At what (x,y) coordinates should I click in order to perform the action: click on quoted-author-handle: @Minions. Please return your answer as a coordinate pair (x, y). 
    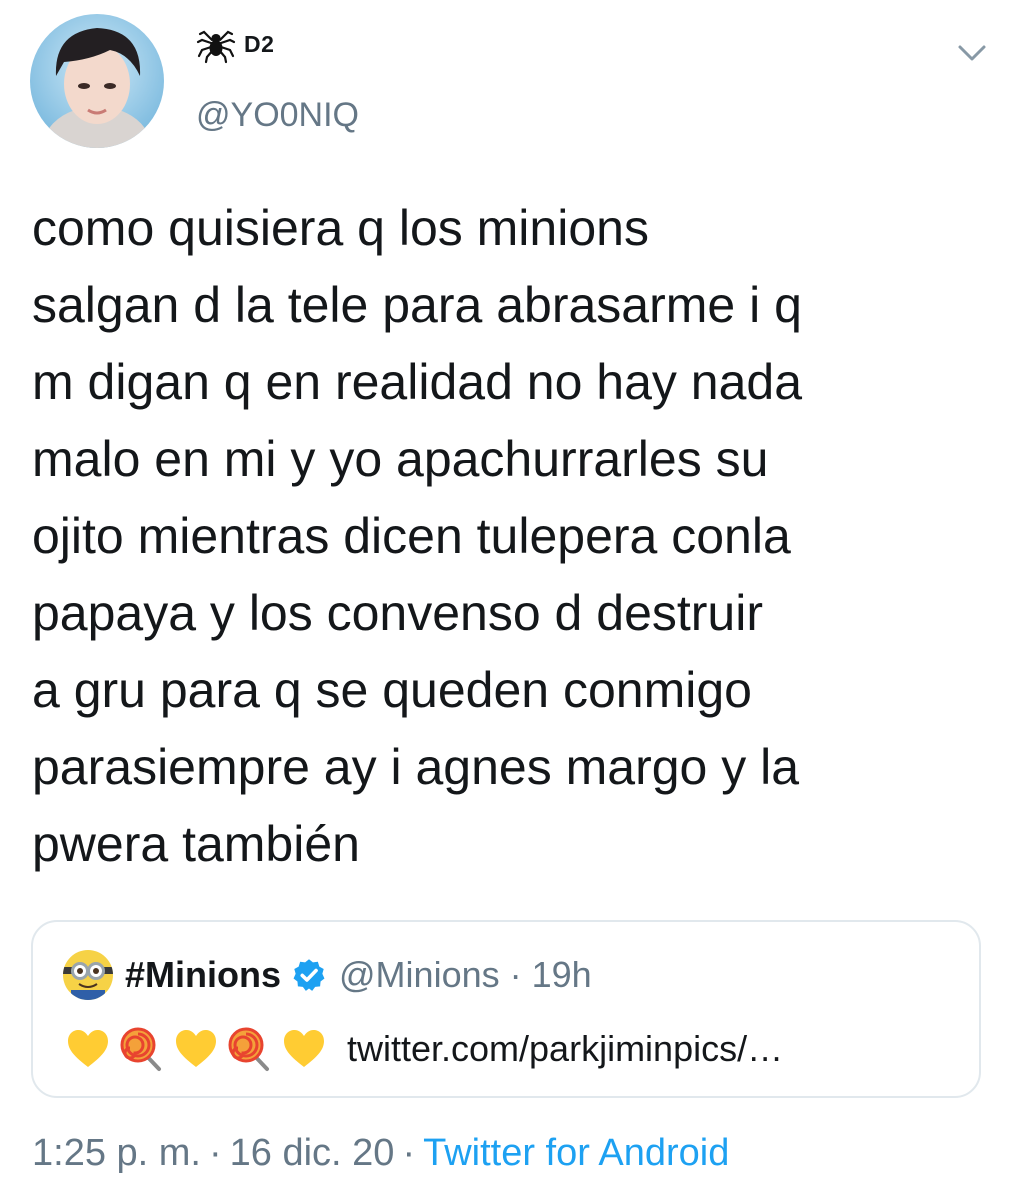
    Looking at the image, I should click on (419, 975).